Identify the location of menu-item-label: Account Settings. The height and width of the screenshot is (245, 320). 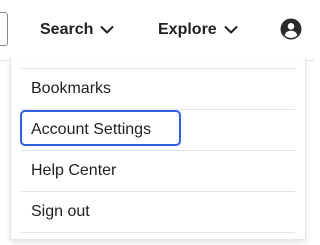
(91, 129).